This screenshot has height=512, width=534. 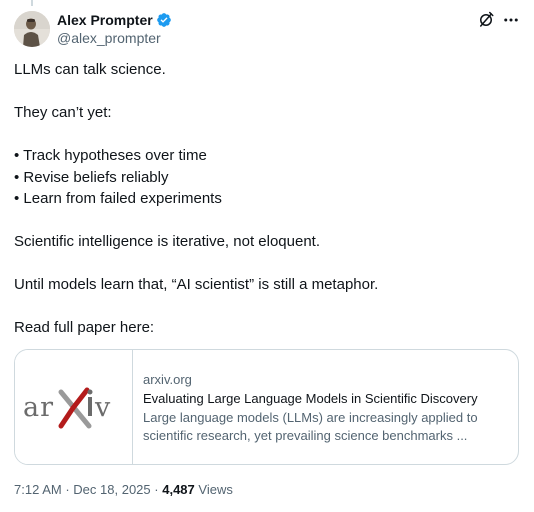 I want to click on thread-connector-line, so click(x=32, y=3).